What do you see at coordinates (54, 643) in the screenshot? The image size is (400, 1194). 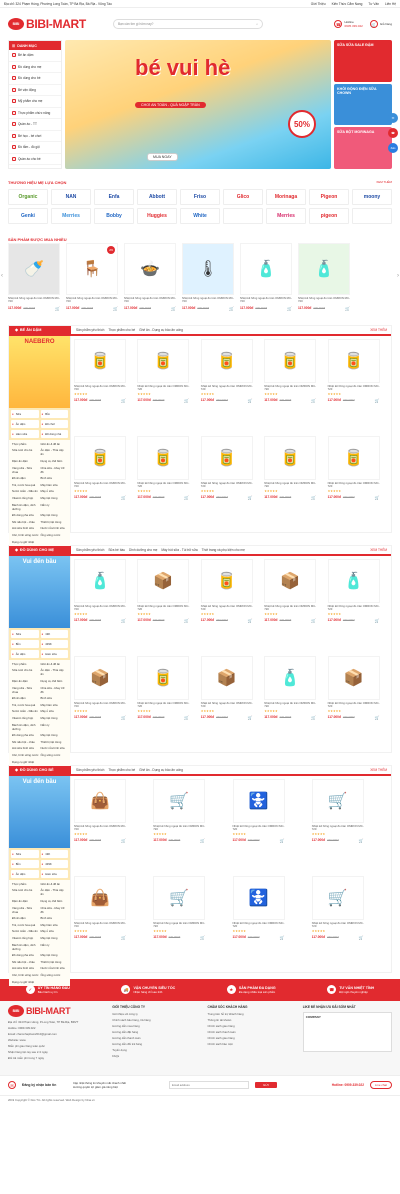 I see `category-pill: ● 439K` at bounding box center [54, 643].